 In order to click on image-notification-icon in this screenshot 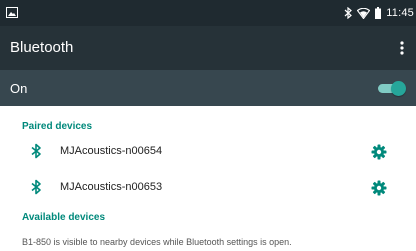, I will do `click(12, 12)`.